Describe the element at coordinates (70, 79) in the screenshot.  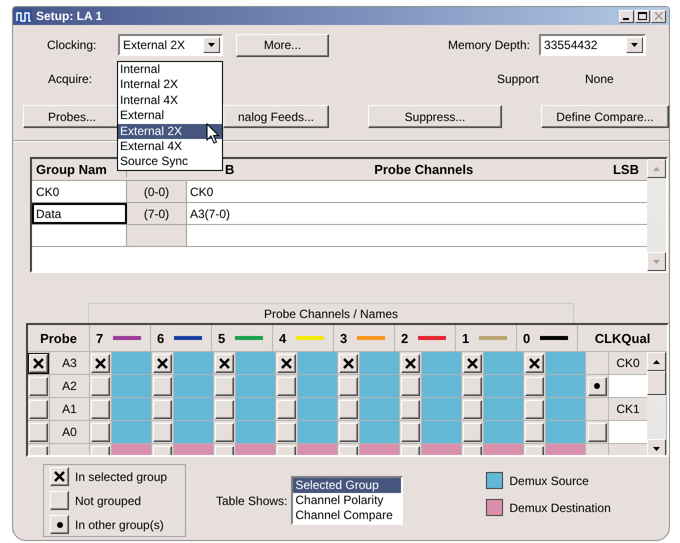
I see `field-label: Acquire:` at that location.